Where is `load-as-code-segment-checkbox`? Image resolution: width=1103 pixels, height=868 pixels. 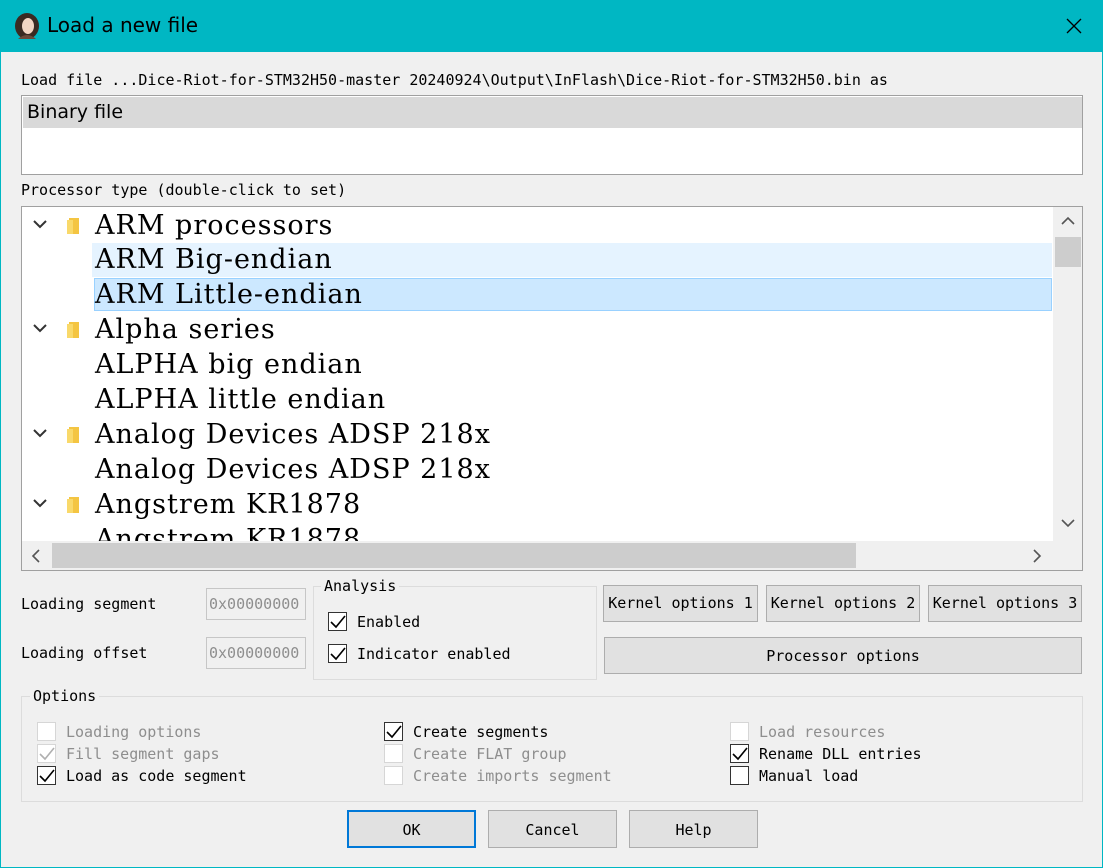 load-as-code-segment-checkbox is located at coordinates (47, 776).